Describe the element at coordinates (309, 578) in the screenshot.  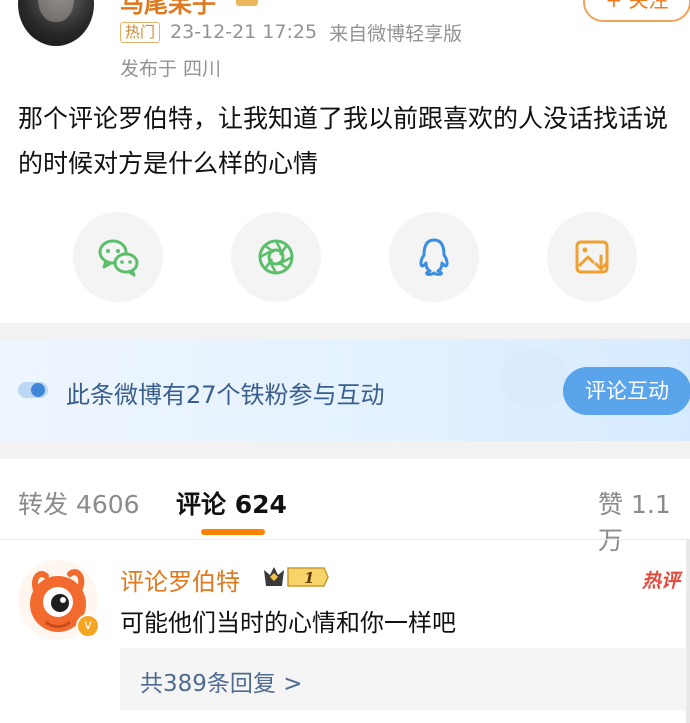
I see `fan-level-number: 1` at that location.